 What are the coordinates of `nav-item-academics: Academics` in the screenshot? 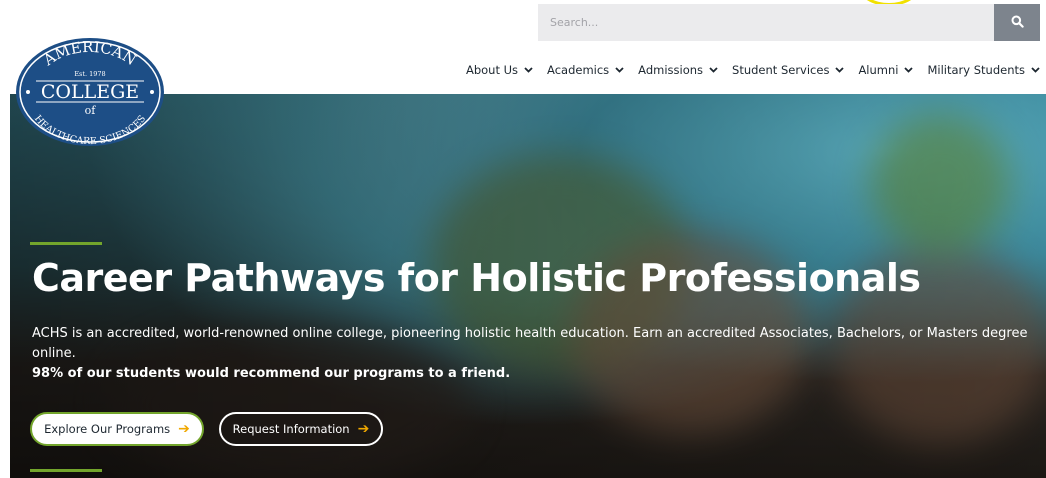 It's located at (585, 70).